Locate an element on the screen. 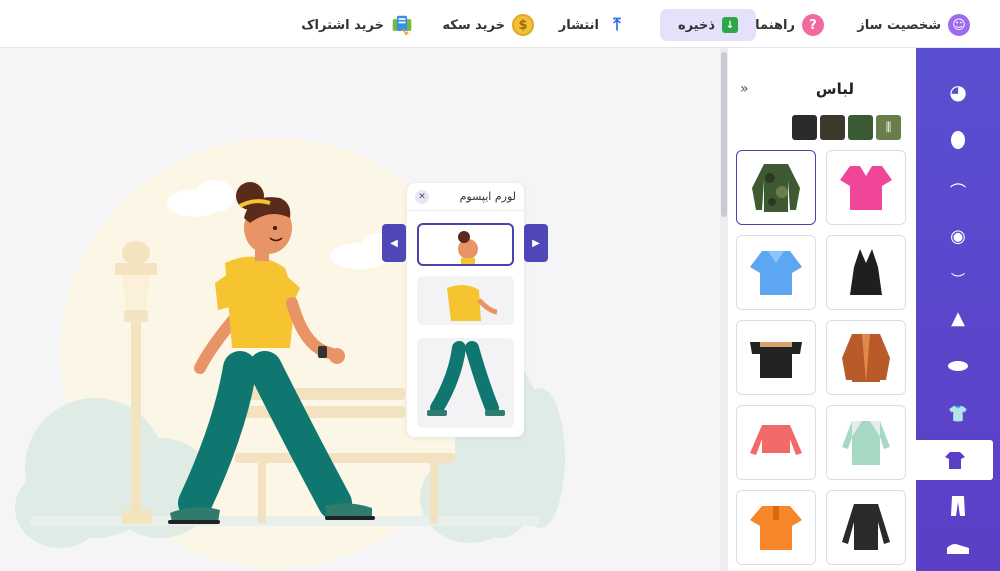 This screenshot has width=1000, height=571. eye-icon: ◉ is located at coordinates (958, 236).